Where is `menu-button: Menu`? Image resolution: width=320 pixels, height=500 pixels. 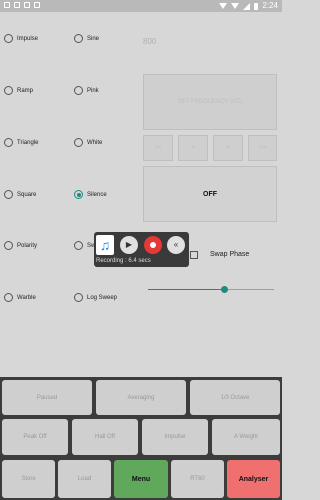
menu-button: Menu is located at coordinates (141, 479).